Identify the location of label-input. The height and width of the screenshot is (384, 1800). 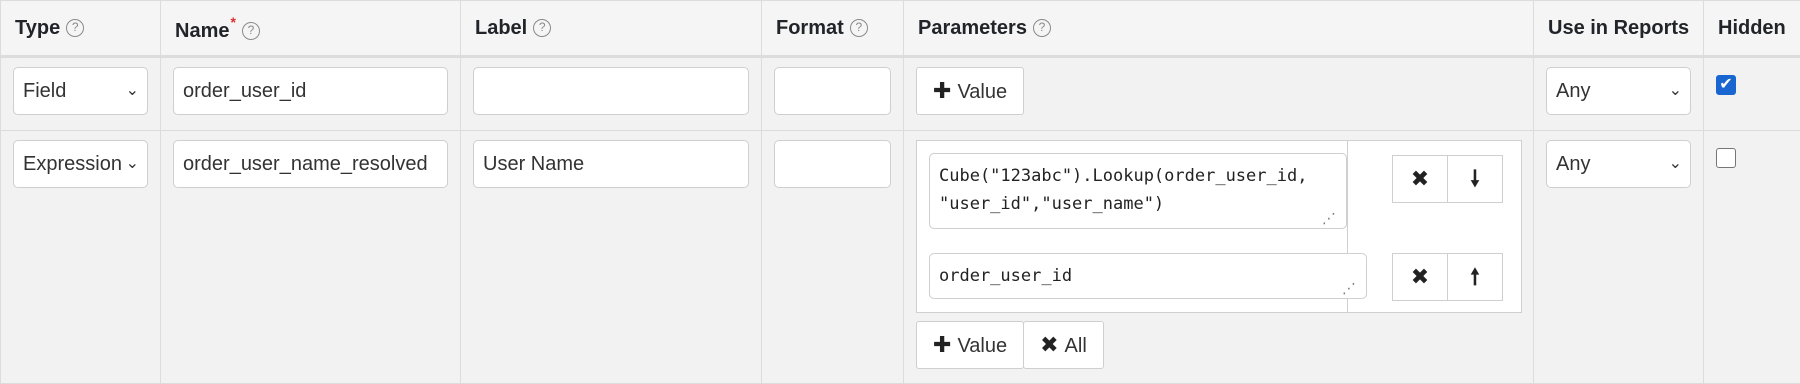
(611, 91).